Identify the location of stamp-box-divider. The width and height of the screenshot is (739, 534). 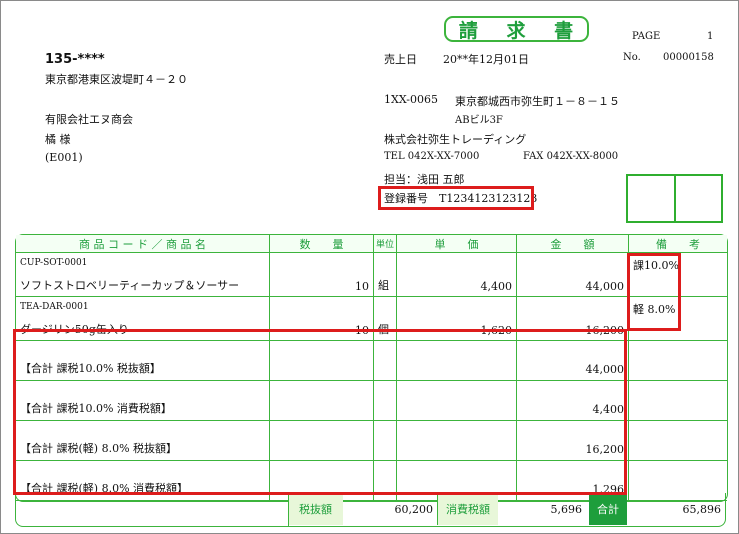
(675, 198).